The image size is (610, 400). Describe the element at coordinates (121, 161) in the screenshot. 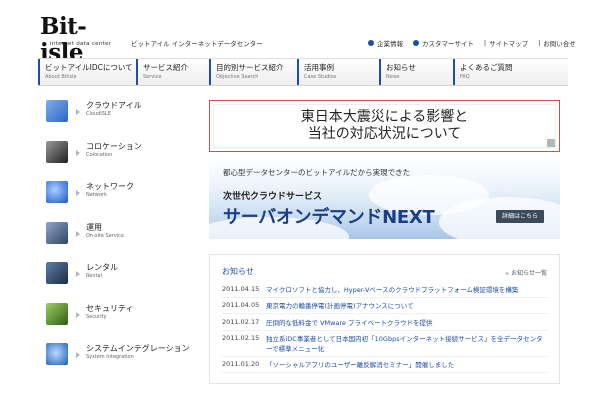

I see `sidebar-item-colocation: コロケーション Colocation` at that location.